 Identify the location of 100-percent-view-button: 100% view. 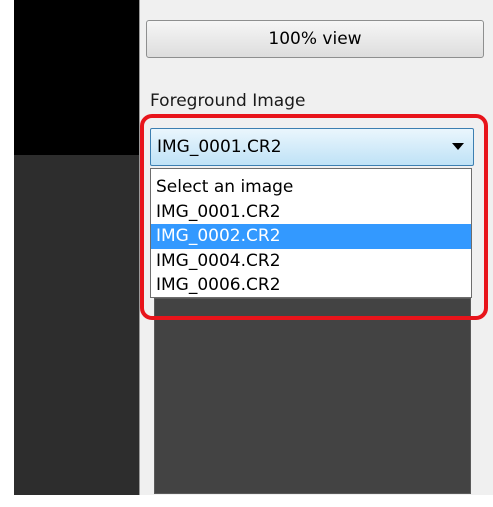
(315, 39).